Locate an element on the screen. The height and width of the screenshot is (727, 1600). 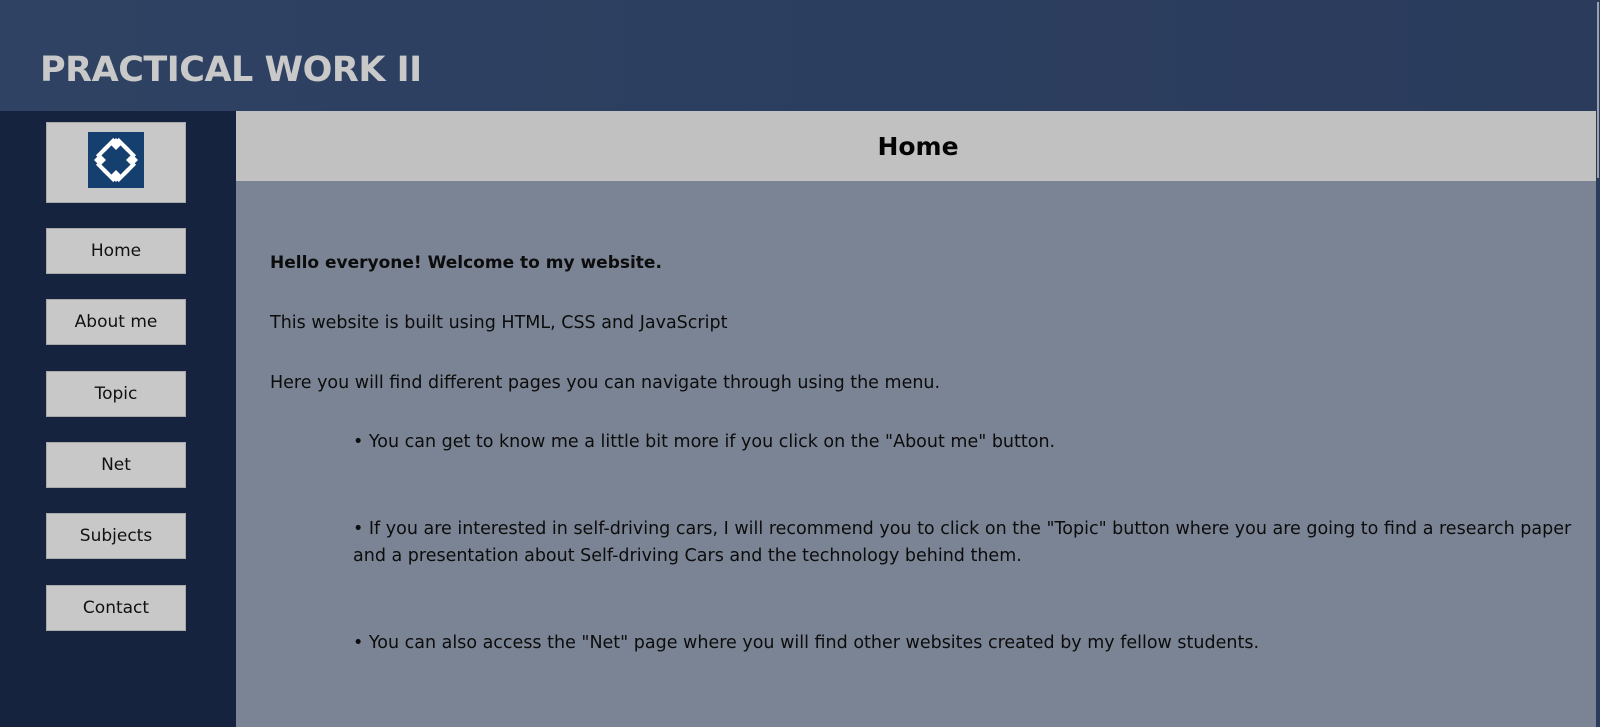
welcome-text: Hello everyone! Welcome to my website. is located at coordinates (466, 263).